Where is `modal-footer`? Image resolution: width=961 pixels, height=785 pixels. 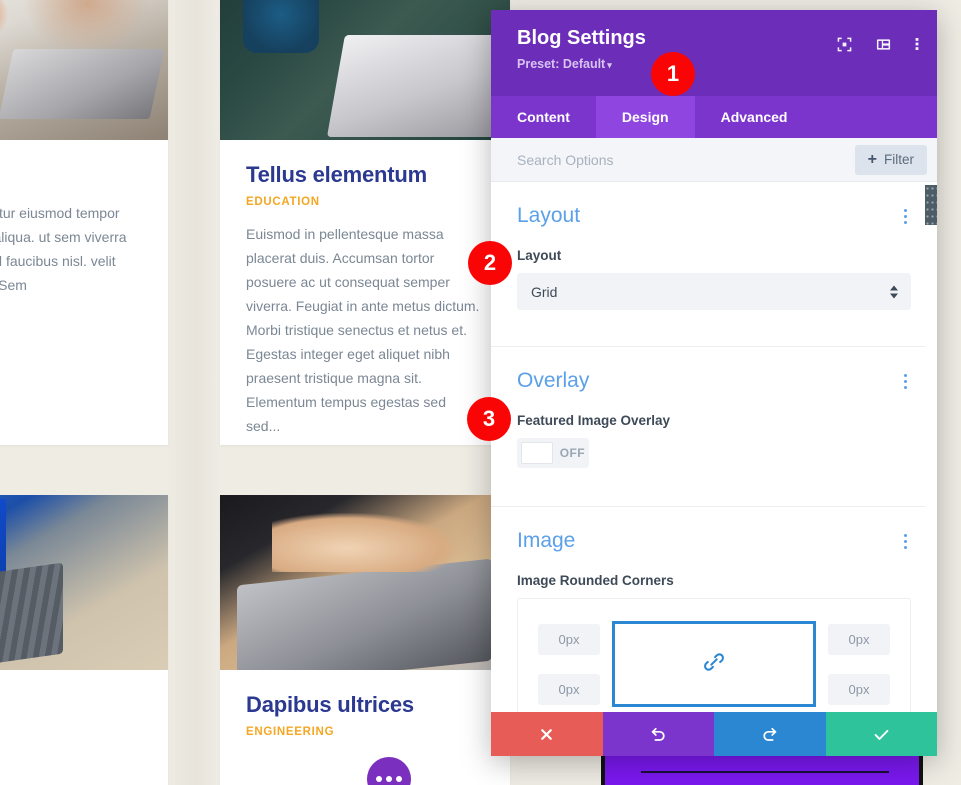
modal-footer is located at coordinates (714, 734).